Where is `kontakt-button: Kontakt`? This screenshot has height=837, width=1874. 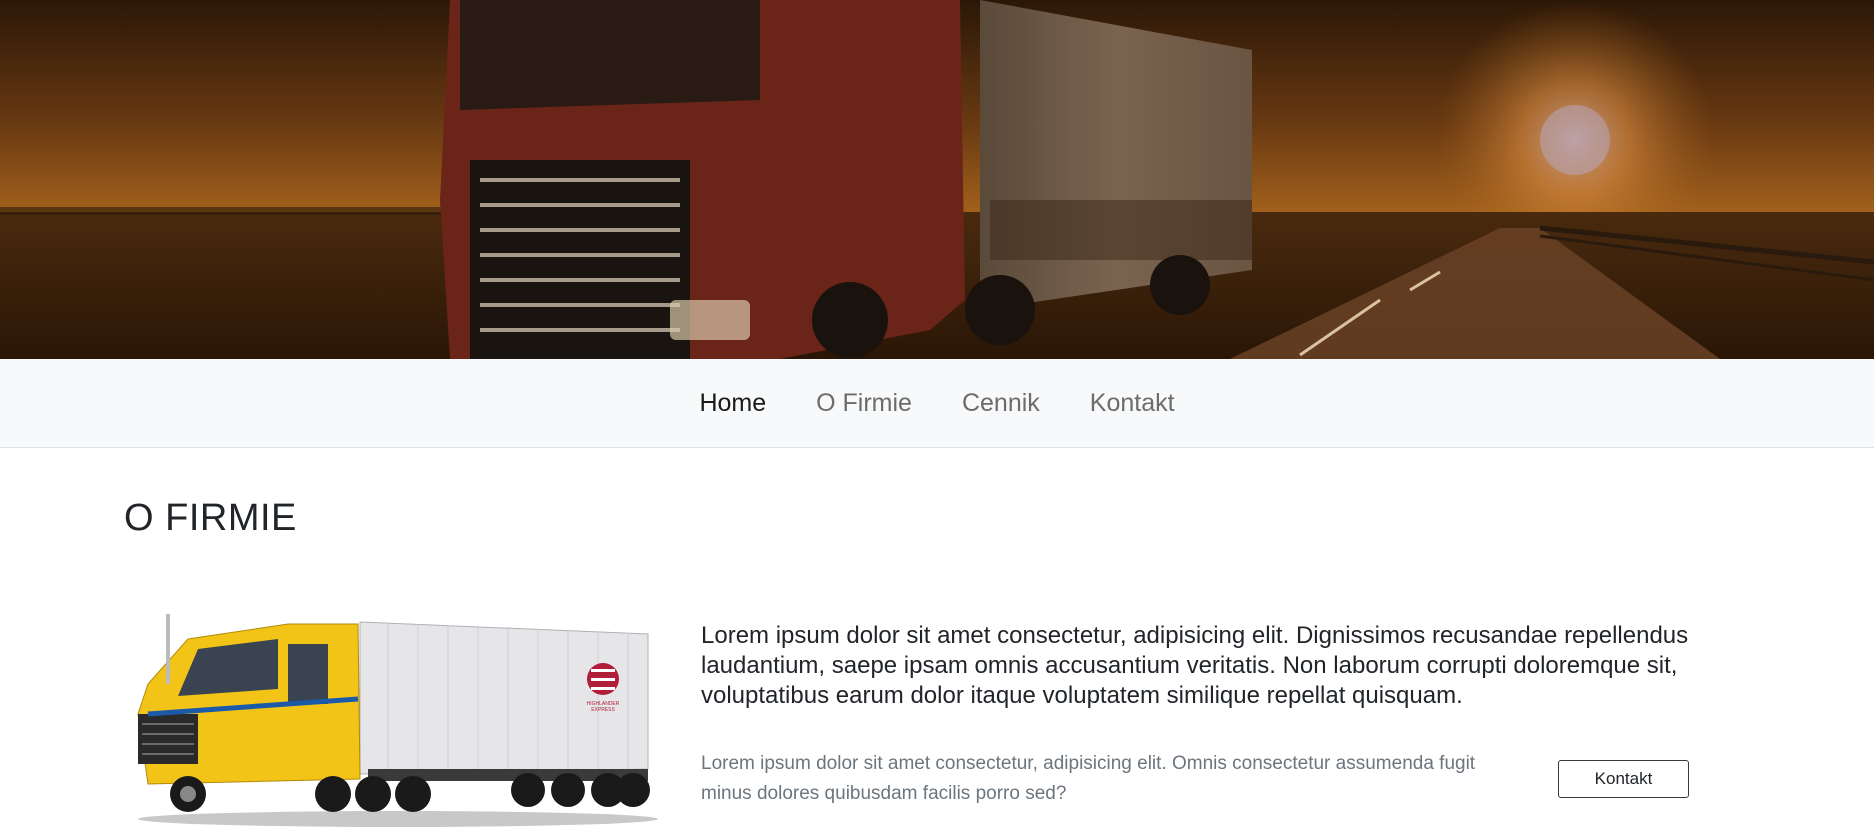 kontakt-button: Kontakt is located at coordinates (1623, 779).